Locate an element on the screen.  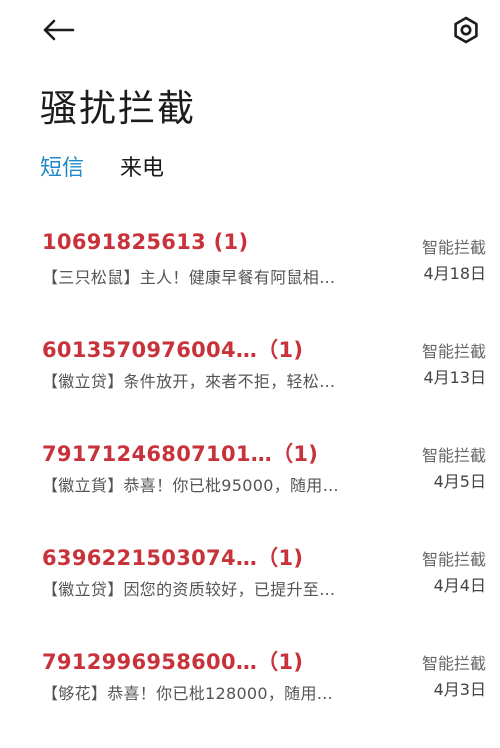
message-date: 4月13日 is located at coordinates (454, 377).